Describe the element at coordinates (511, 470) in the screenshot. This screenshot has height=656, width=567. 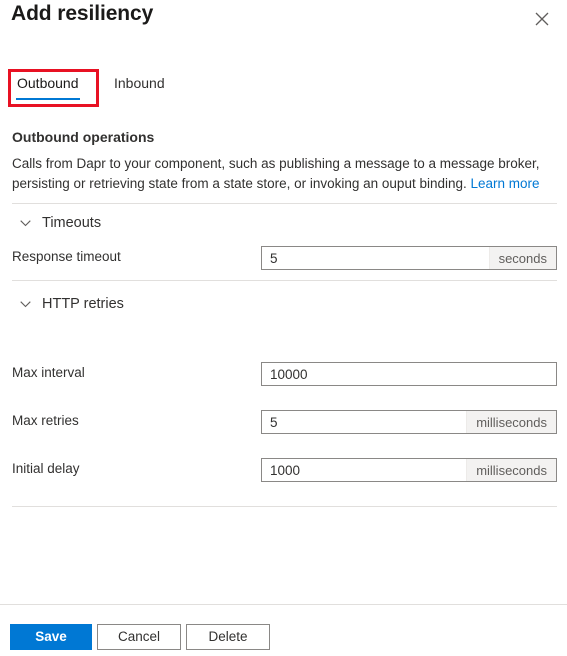
I see `suffix-initial-delay: milliseconds` at that location.